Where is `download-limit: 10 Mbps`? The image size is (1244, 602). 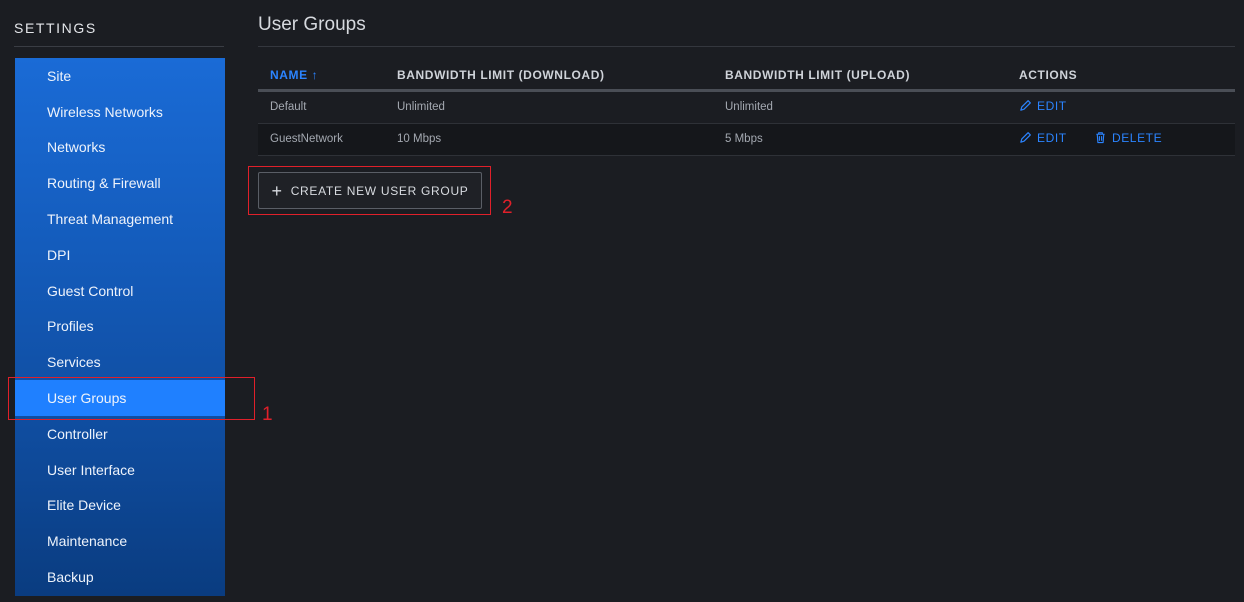 download-limit: 10 Mbps is located at coordinates (549, 139).